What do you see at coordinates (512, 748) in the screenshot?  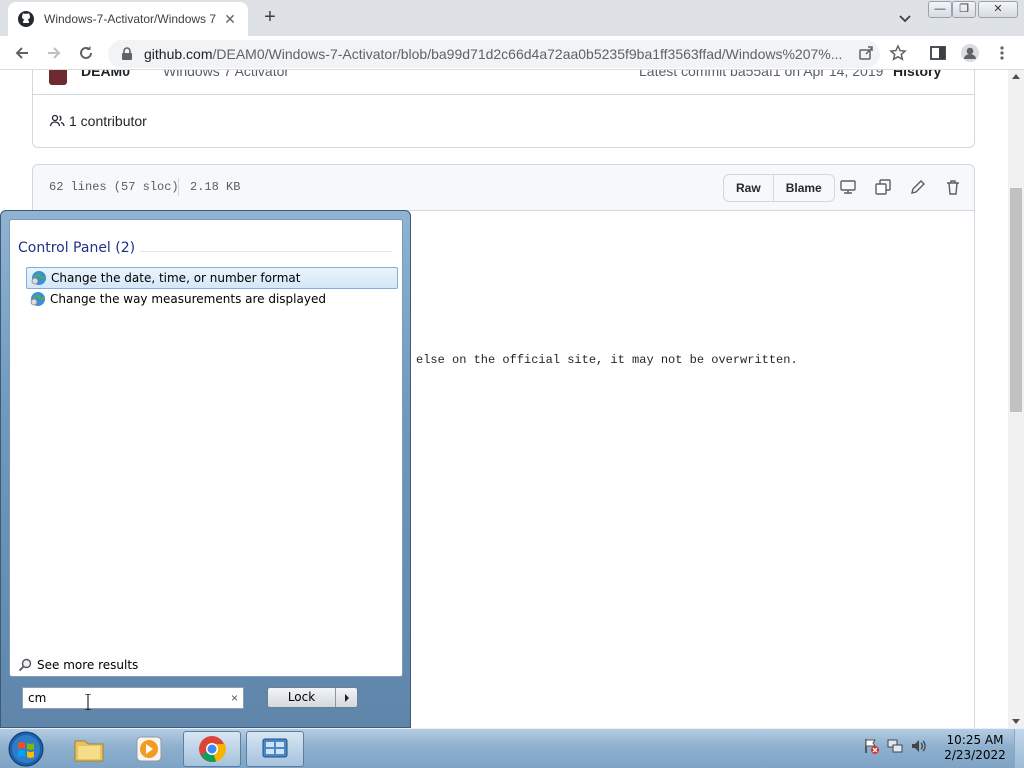 I see `taskbar: 10:25 AM 2/23/2022` at bounding box center [512, 748].